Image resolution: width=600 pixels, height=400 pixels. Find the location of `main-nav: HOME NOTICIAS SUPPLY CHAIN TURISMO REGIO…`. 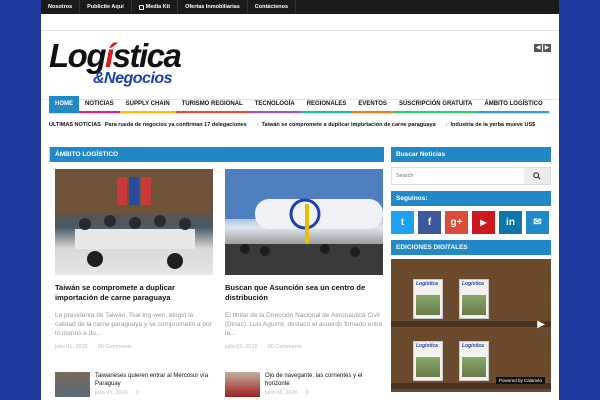

main-nav: HOME NOTICIAS SUPPLY CHAIN TURISMO REGIO… is located at coordinates (300, 105).